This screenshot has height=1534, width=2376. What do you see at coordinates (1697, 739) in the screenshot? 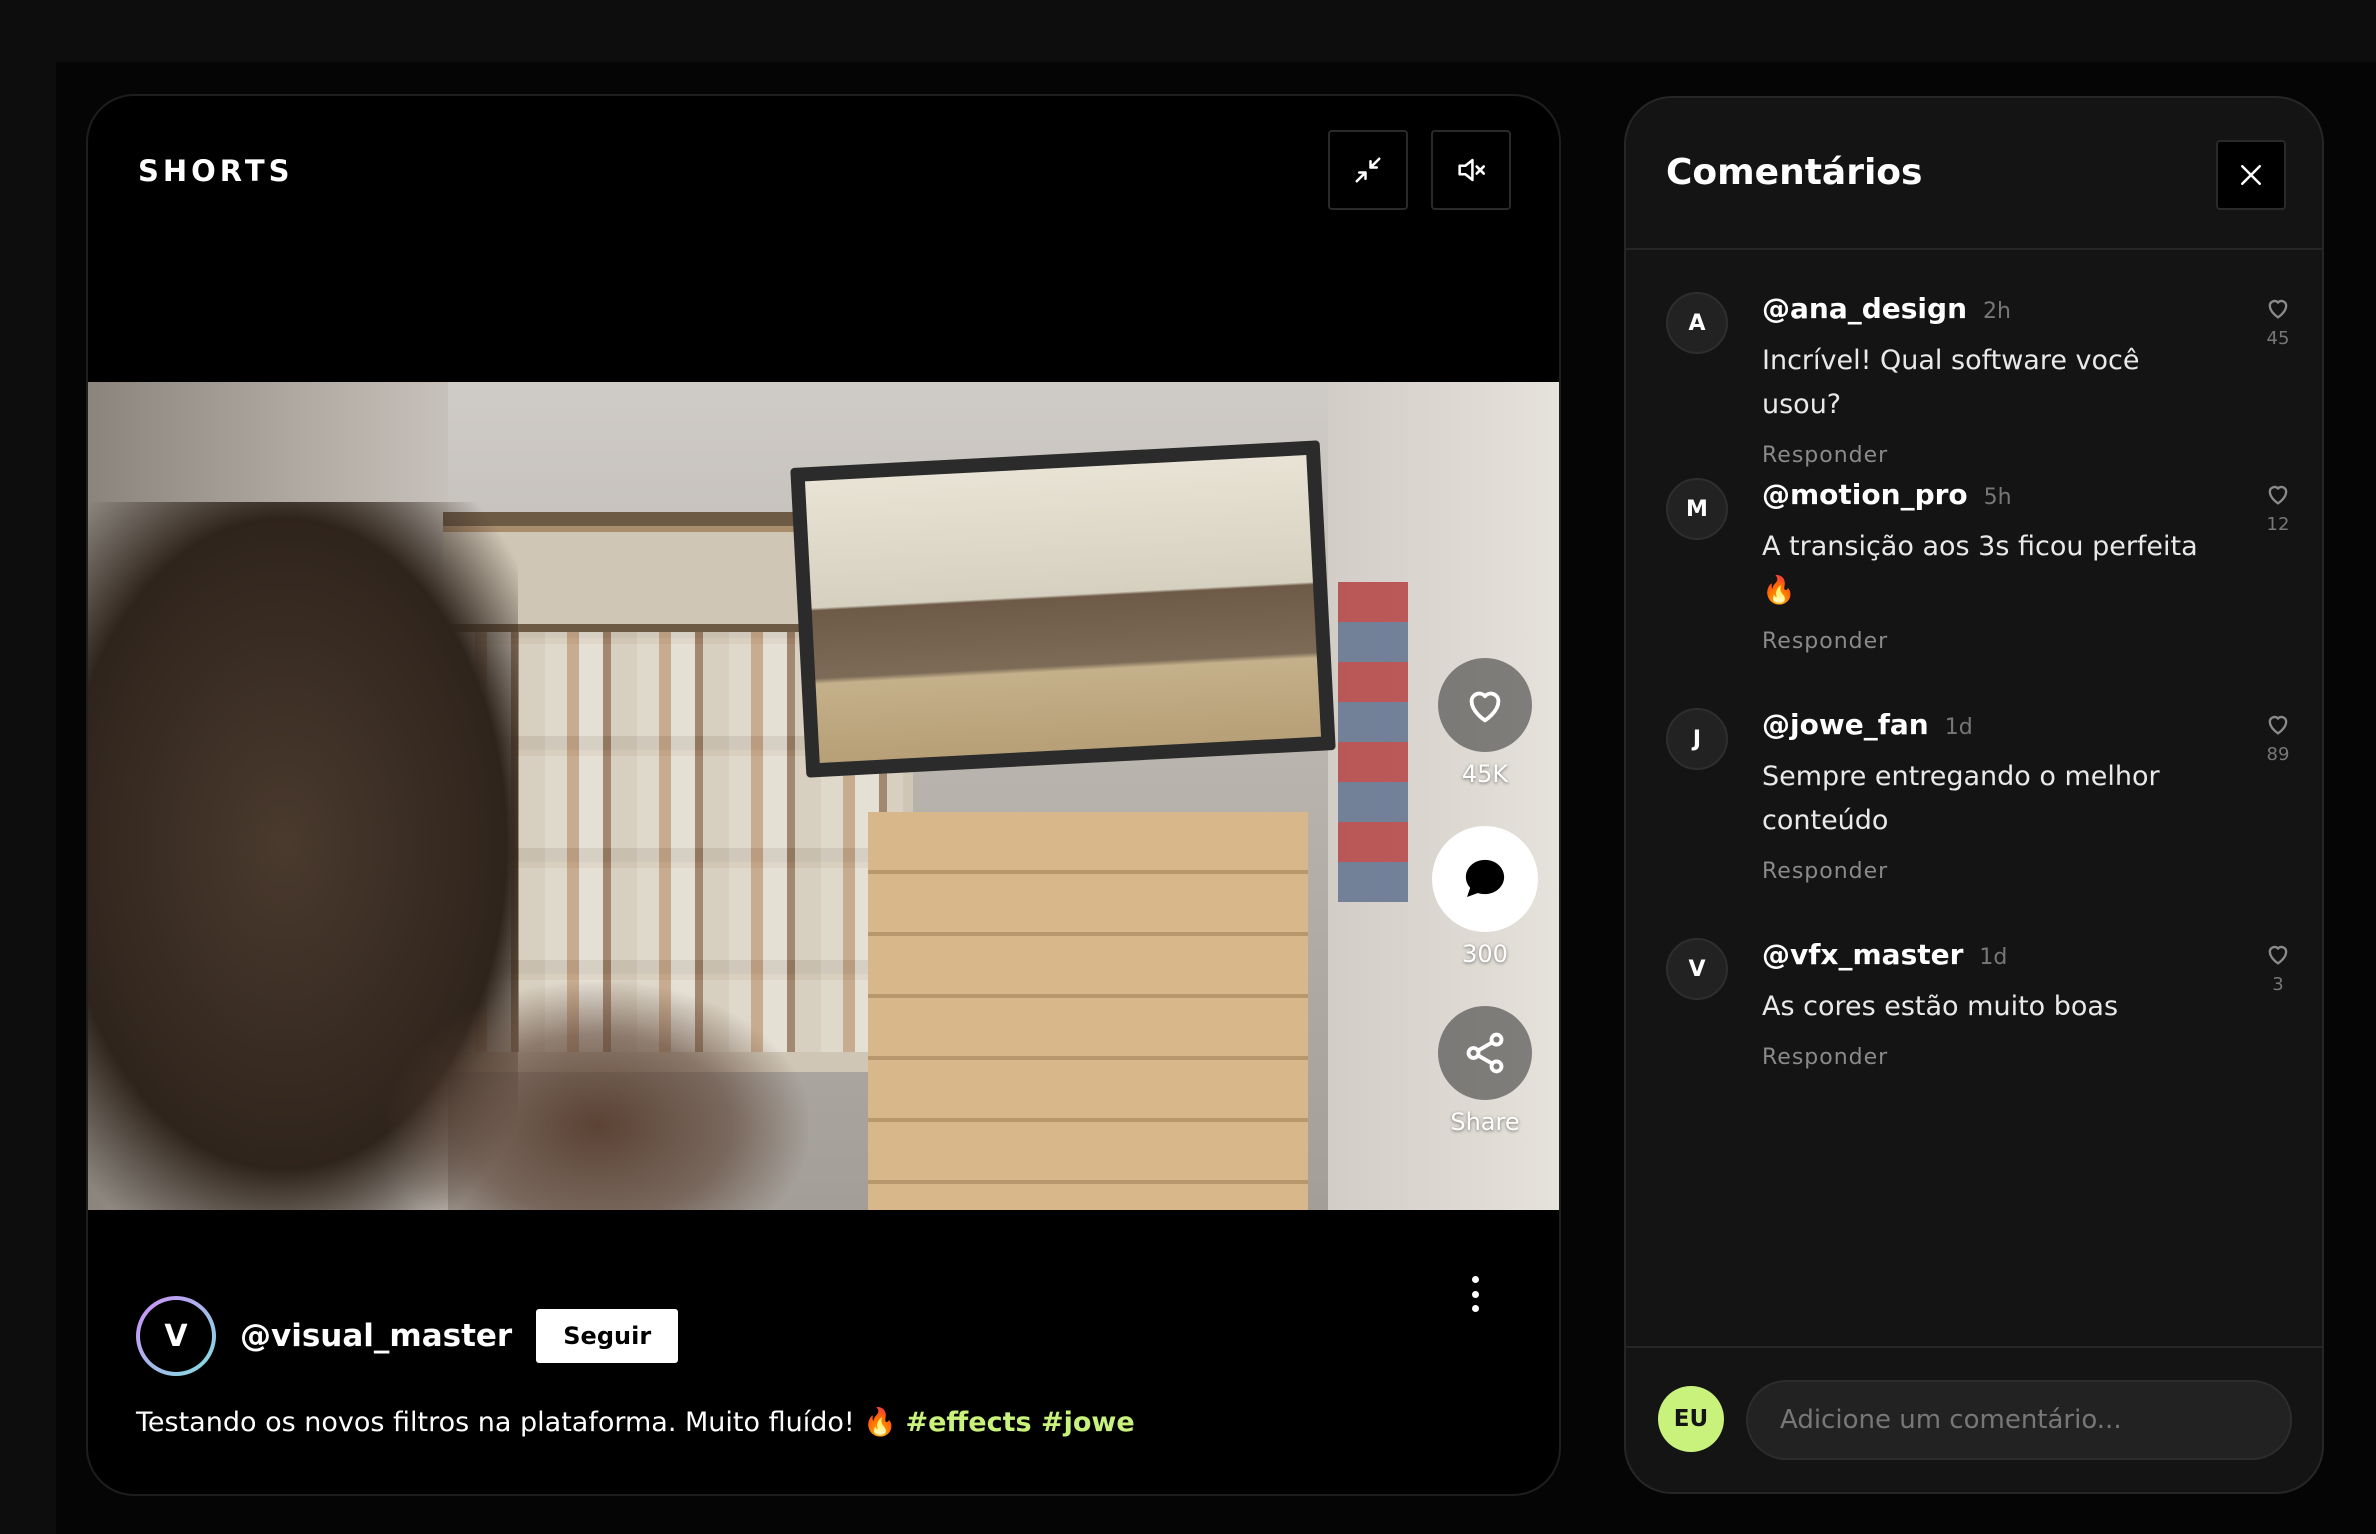
I see `comment-avatar: J` at bounding box center [1697, 739].